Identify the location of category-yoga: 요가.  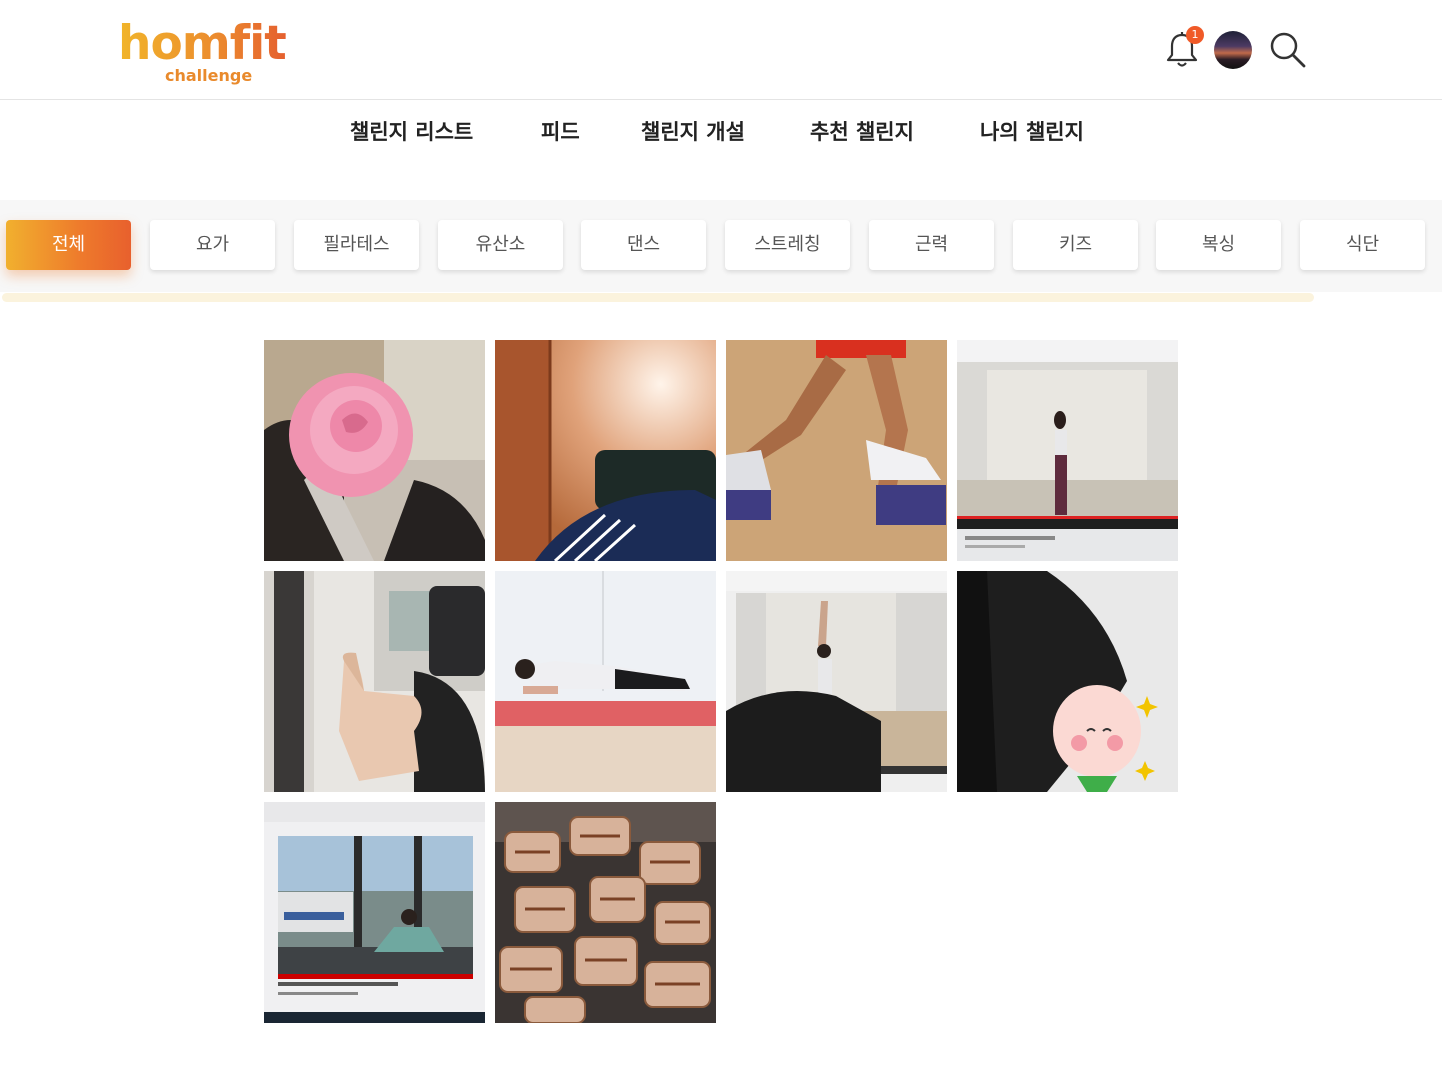
(212, 245).